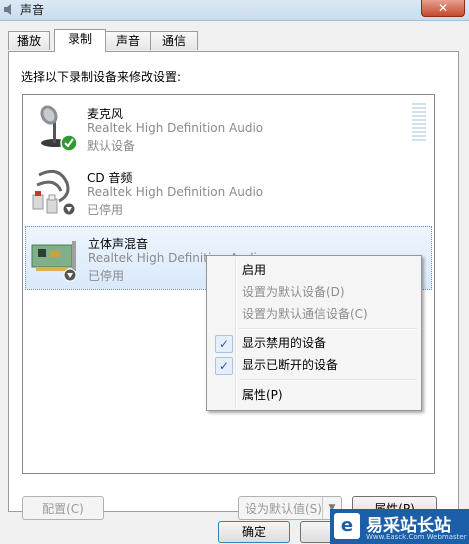  What do you see at coordinates (262, 395) in the screenshot?
I see `menu-item-label: 属性(P)` at bounding box center [262, 395].